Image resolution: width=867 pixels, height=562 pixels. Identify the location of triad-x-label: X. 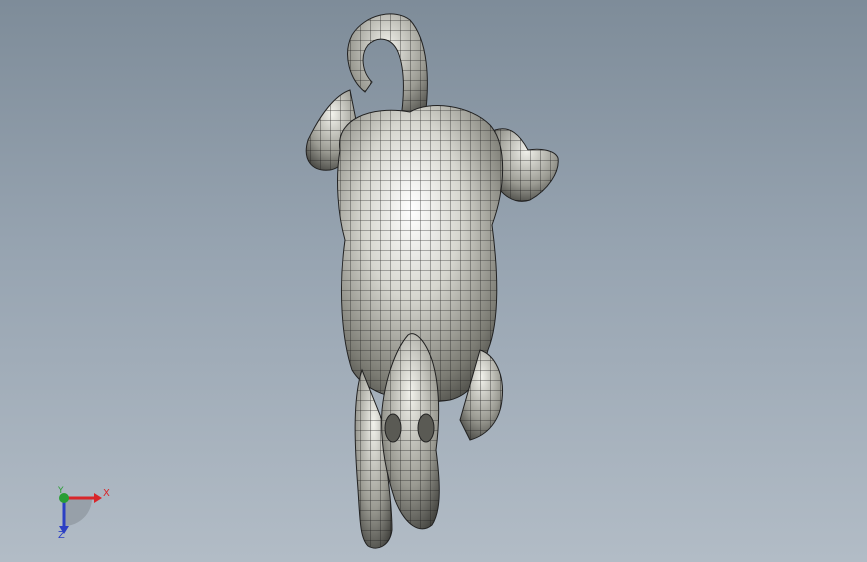
(106, 493).